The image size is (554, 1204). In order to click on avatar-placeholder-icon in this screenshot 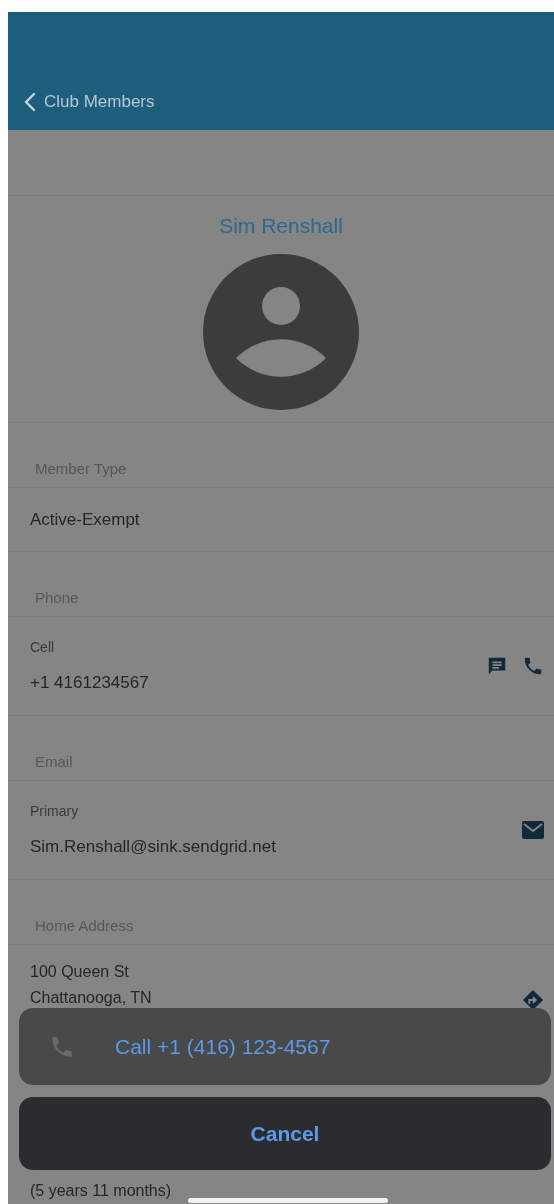, I will do `click(281, 332)`.